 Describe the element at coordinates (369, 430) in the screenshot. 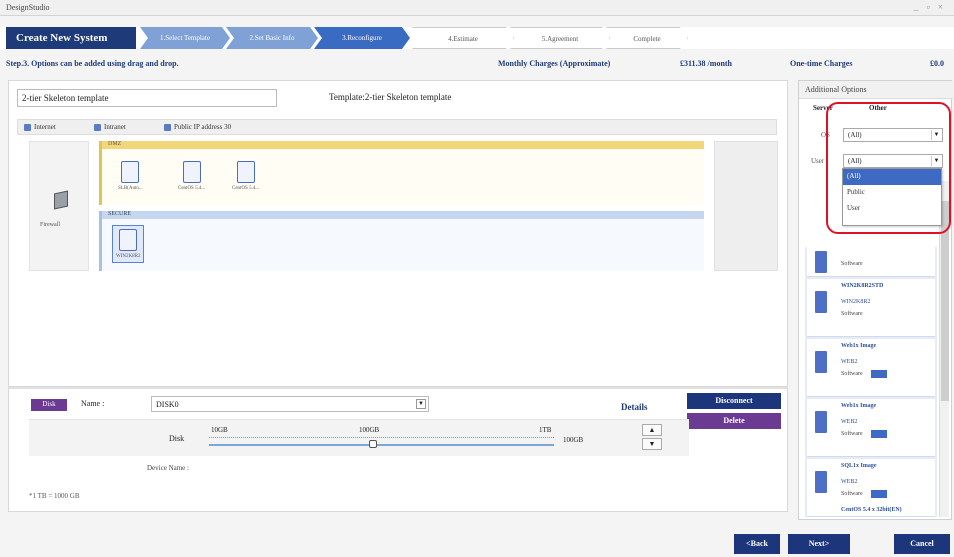

I see `tick-mid: 100GB` at that location.